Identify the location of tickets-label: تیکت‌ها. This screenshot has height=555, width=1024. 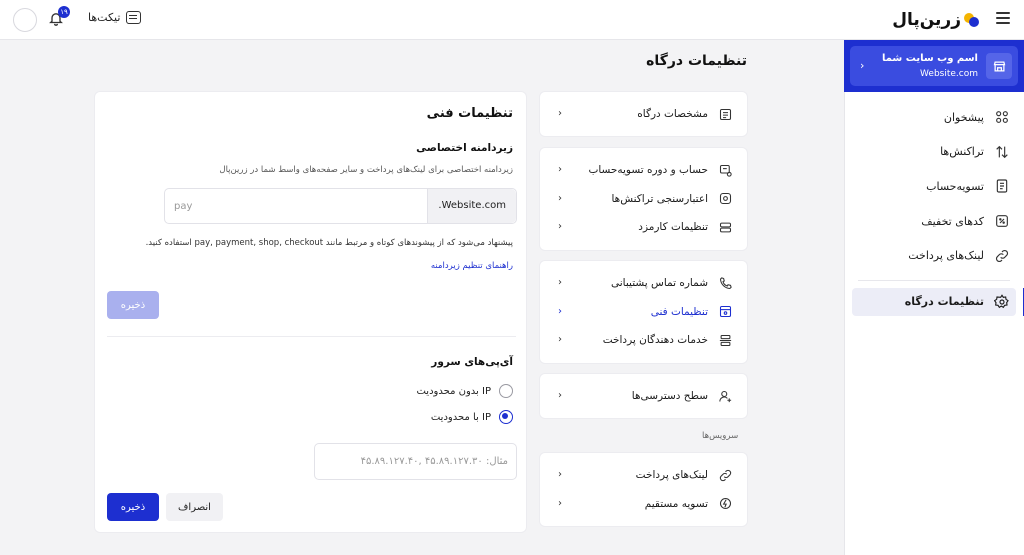
(104, 17).